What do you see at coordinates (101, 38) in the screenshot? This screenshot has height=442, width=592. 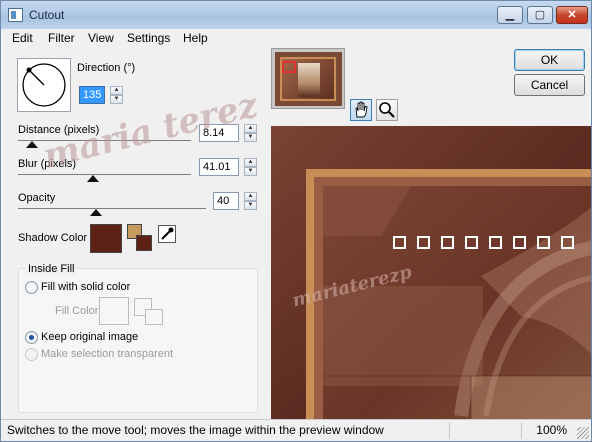 I see `menu-view: View` at bounding box center [101, 38].